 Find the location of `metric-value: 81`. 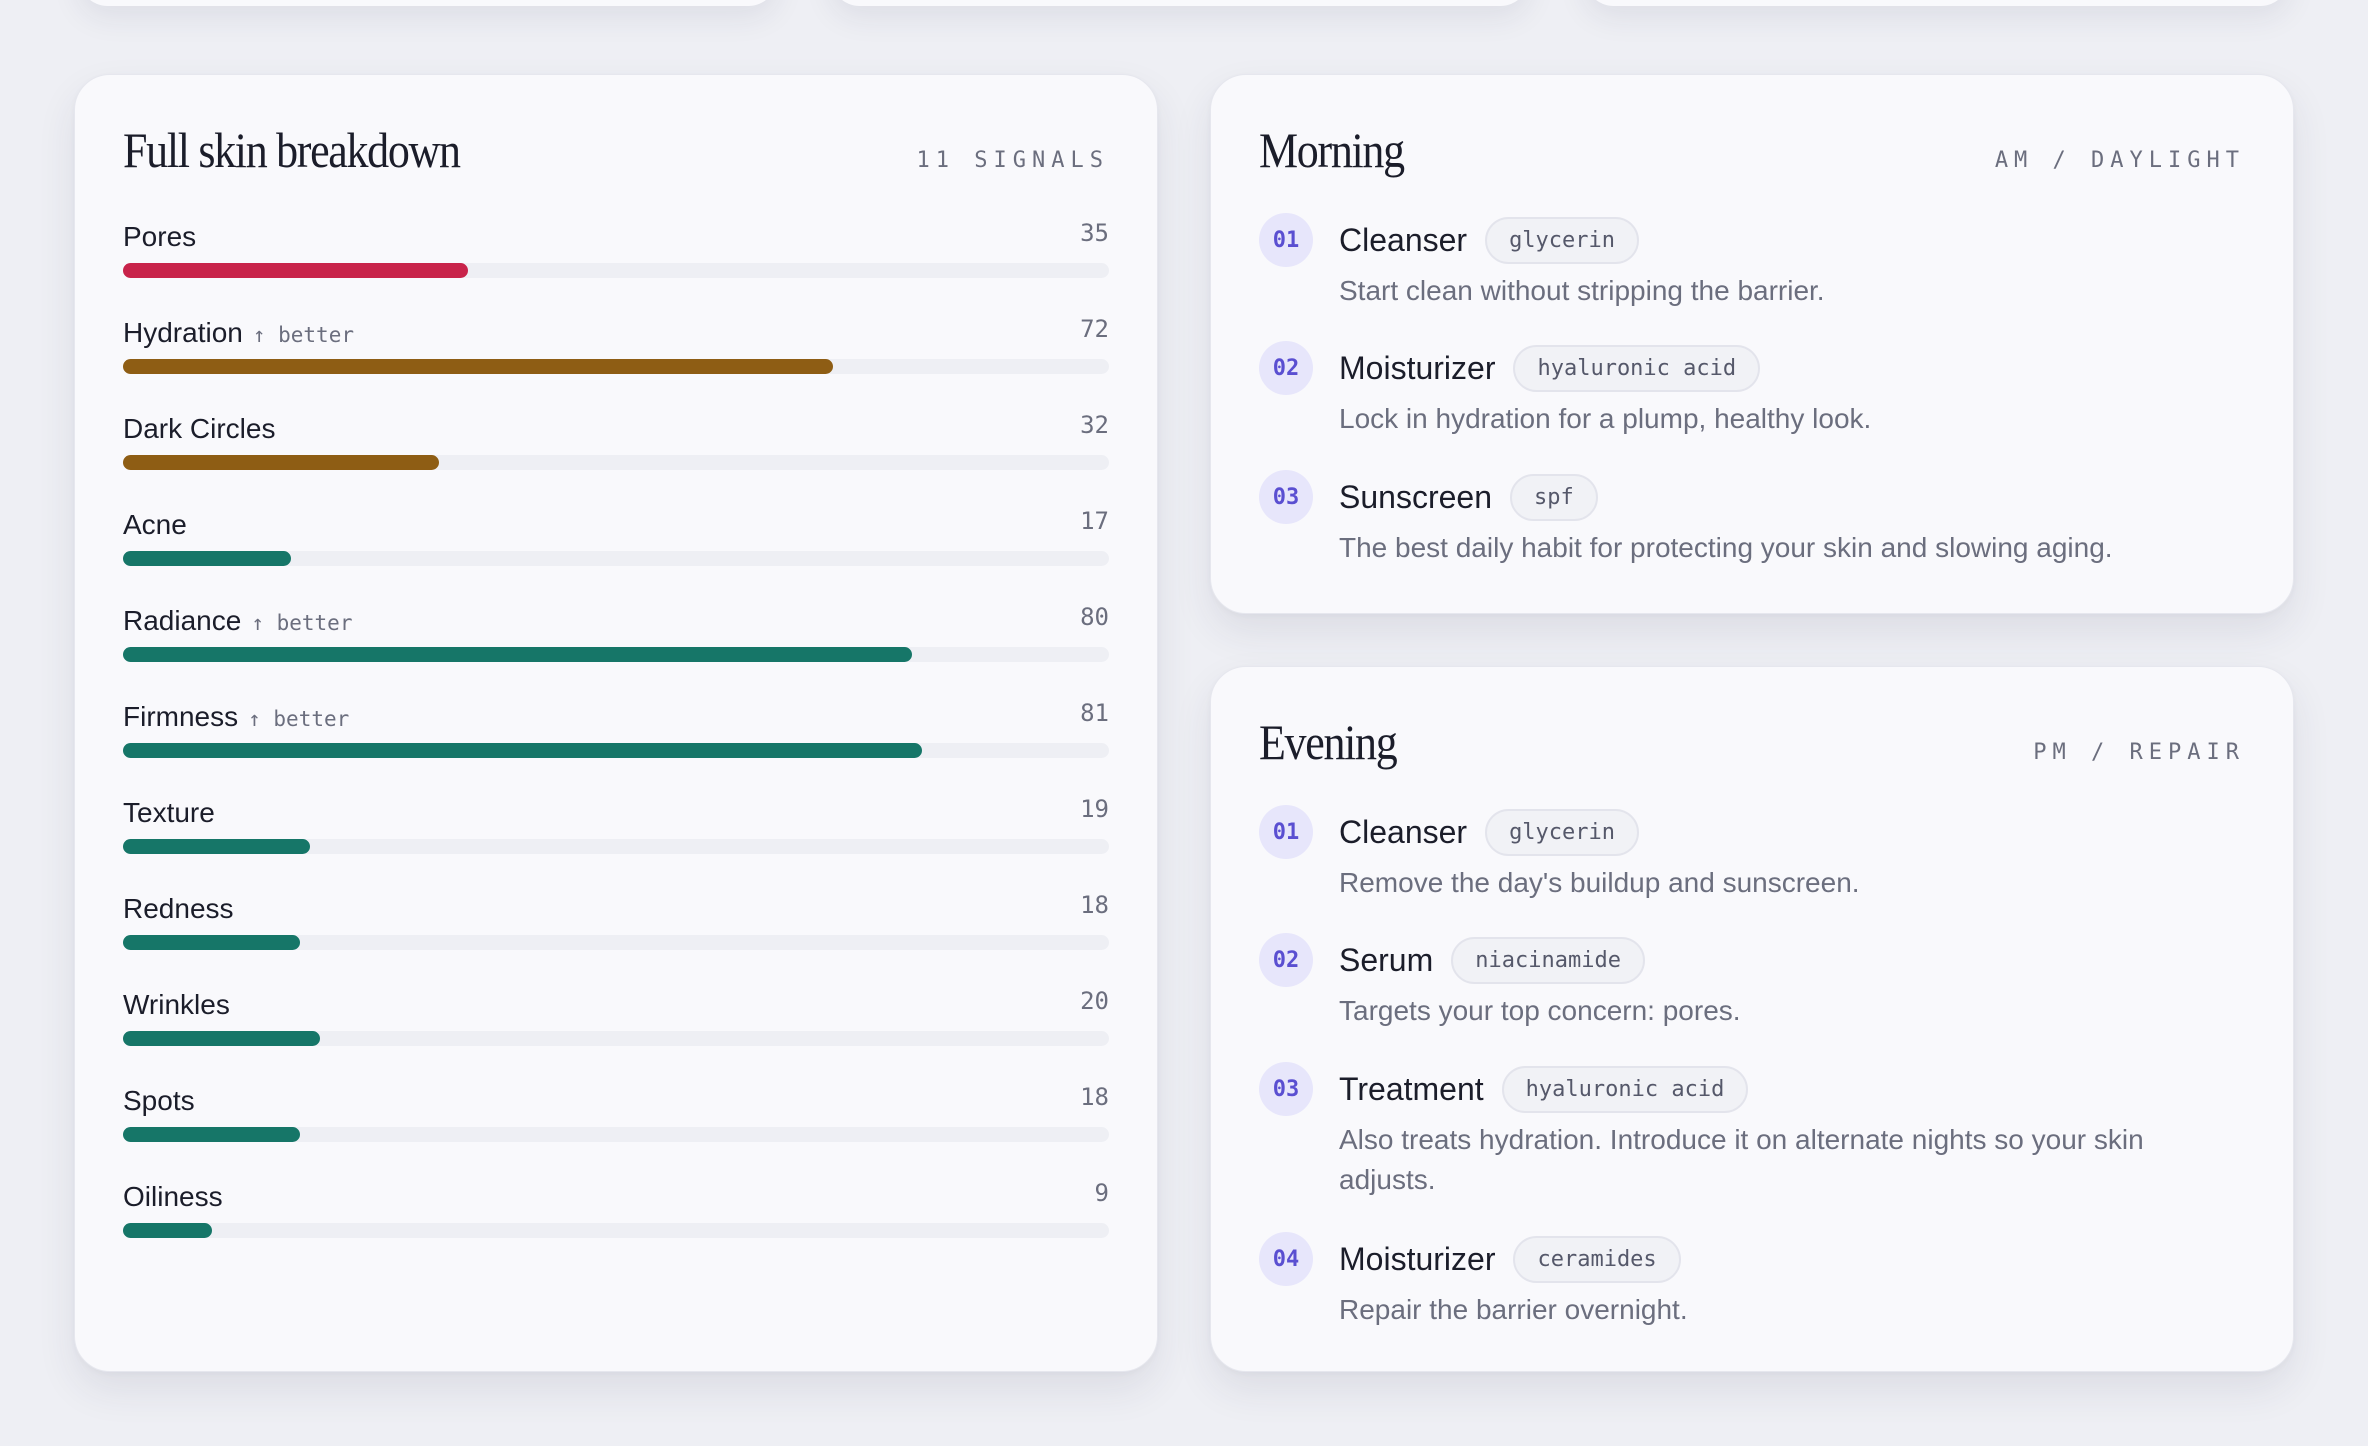

metric-value: 81 is located at coordinates (1094, 713).